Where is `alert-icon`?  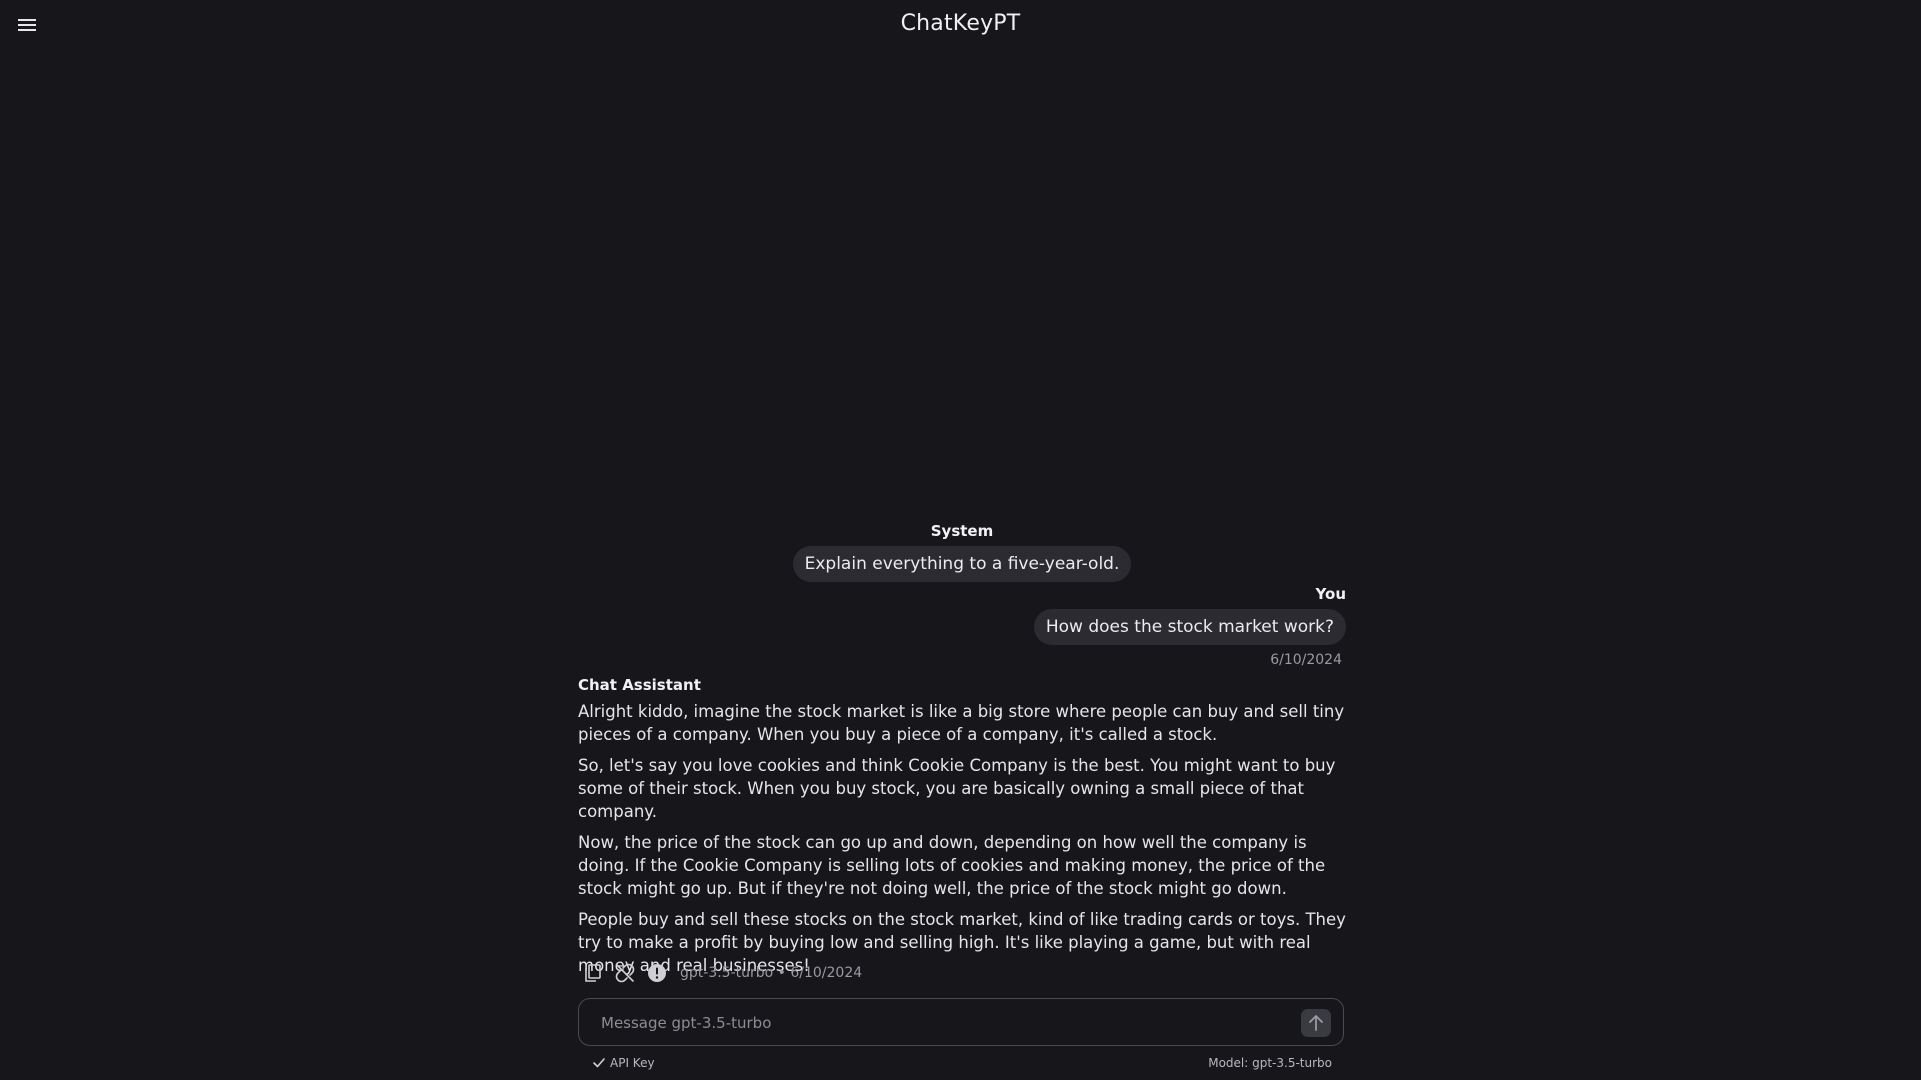
alert-icon is located at coordinates (657, 973).